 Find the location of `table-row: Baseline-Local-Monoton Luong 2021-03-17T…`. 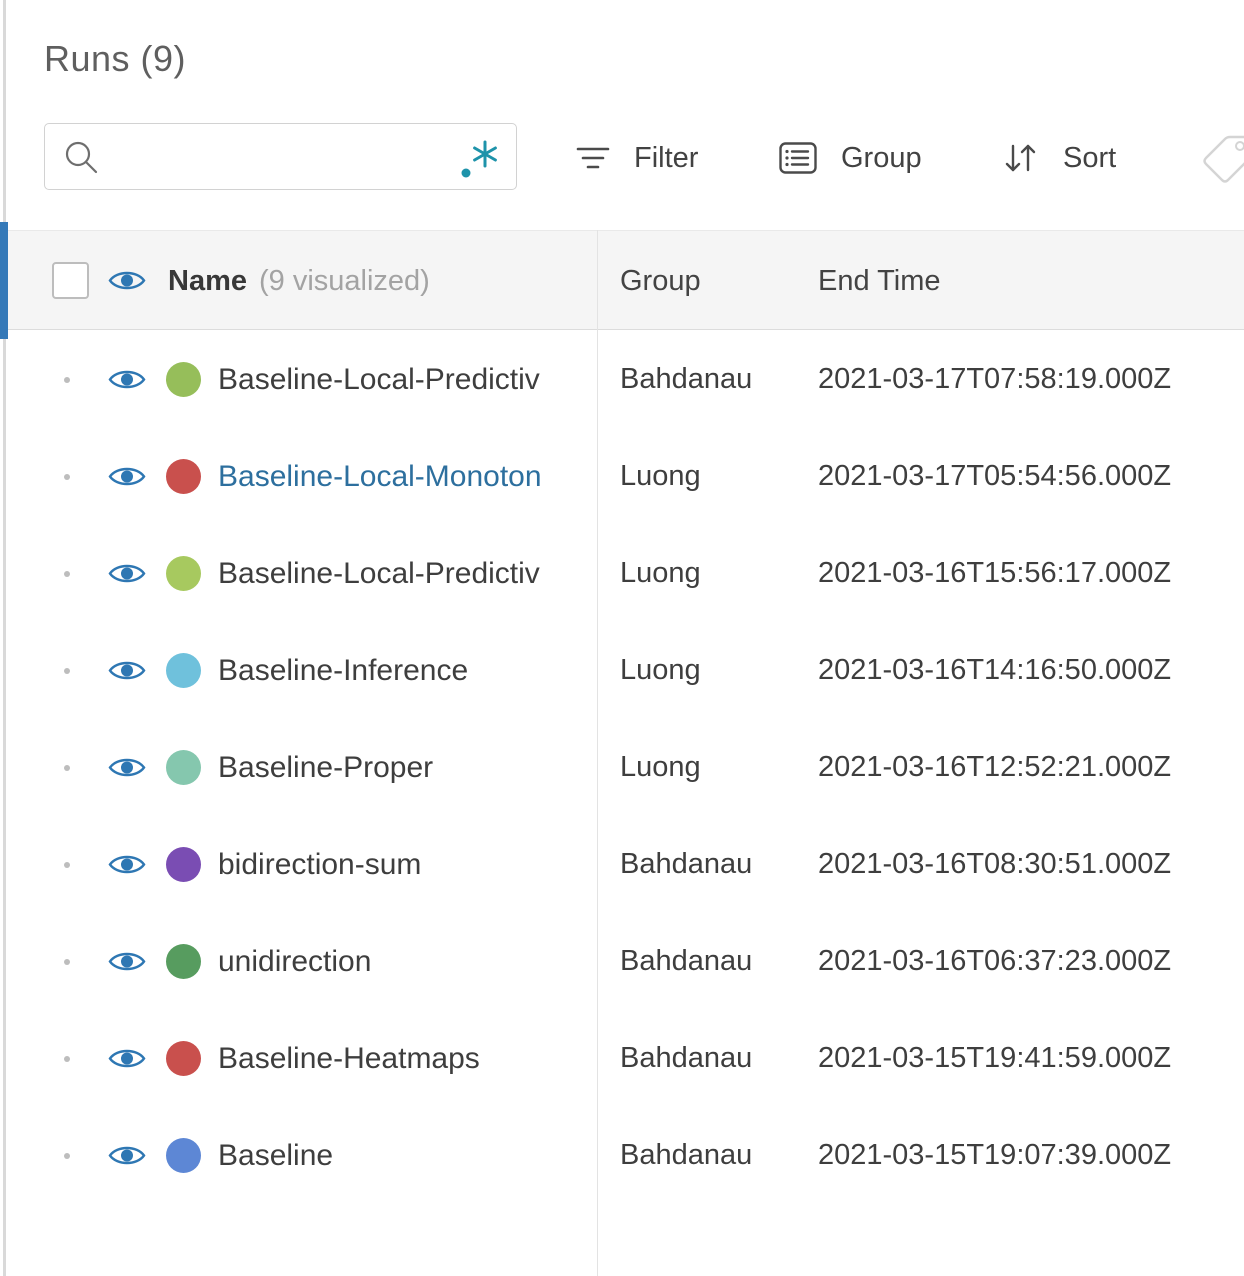

table-row: Baseline-Local-Monoton Luong 2021-03-17T… is located at coordinates (622, 476).